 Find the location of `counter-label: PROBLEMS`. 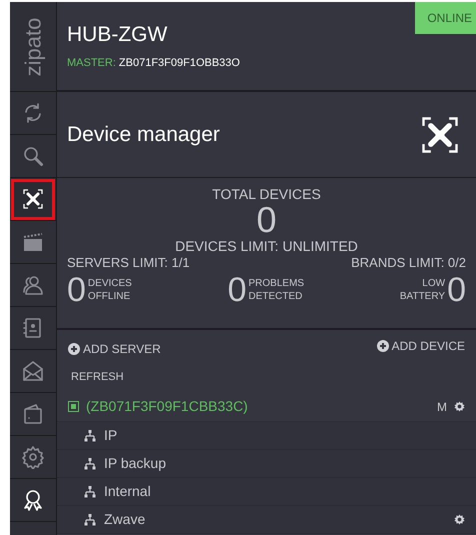

counter-label: PROBLEMS is located at coordinates (276, 283).